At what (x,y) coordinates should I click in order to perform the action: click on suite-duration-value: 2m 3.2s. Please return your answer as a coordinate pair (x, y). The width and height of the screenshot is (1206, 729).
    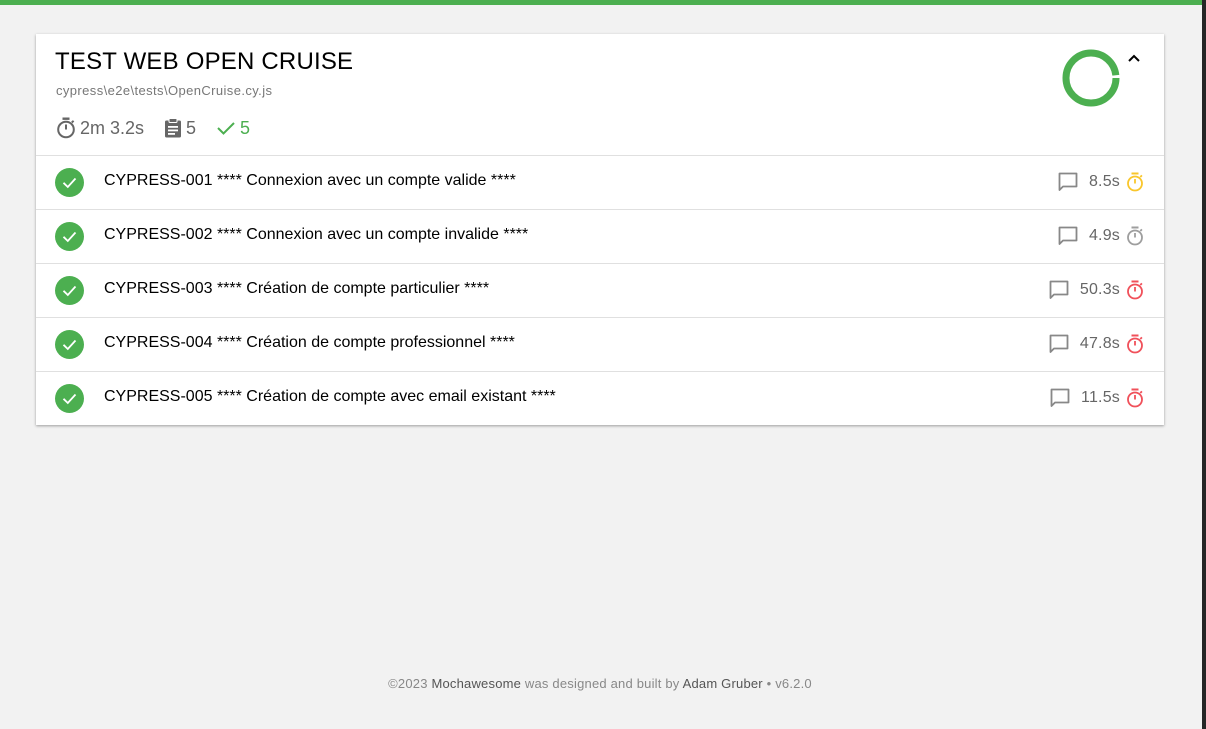
    Looking at the image, I should click on (112, 127).